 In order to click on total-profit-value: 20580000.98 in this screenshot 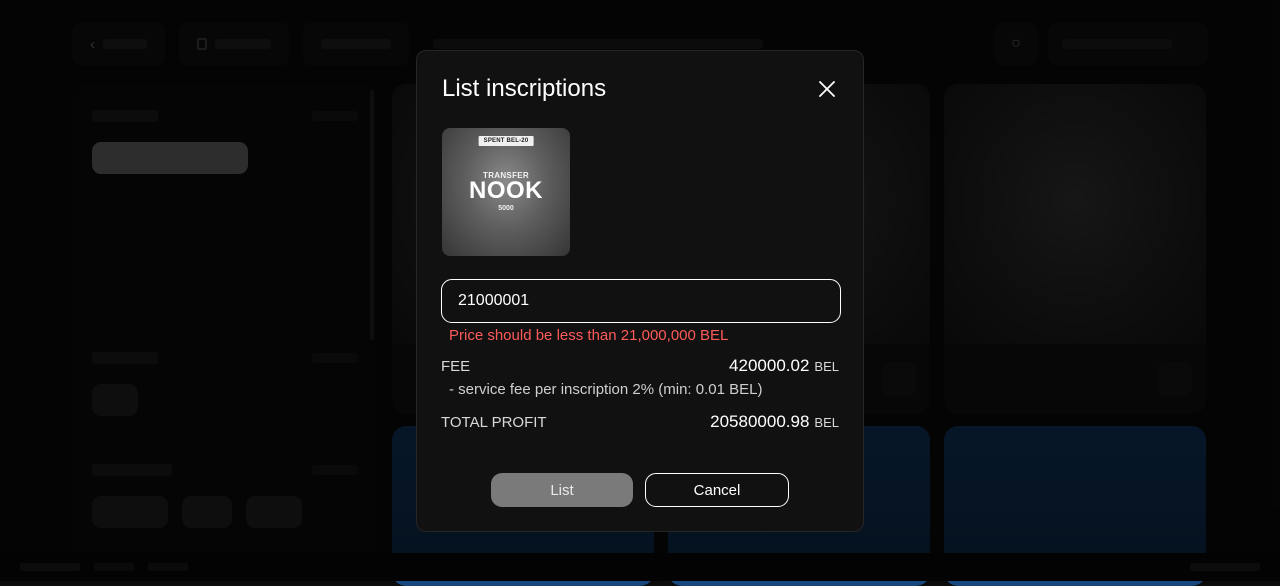, I will do `click(760, 421)`.